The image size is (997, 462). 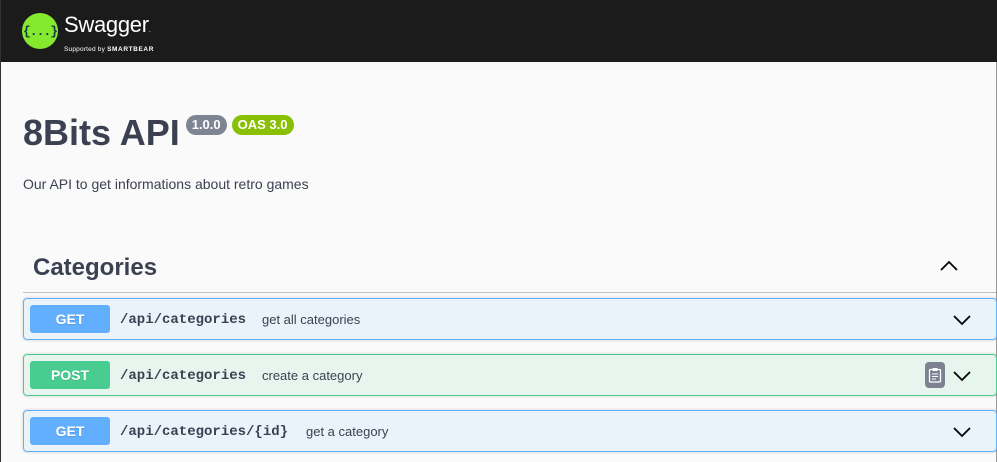 What do you see at coordinates (262, 125) in the screenshot?
I see `oas-badge: OAS 3.0` at bounding box center [262, 125].